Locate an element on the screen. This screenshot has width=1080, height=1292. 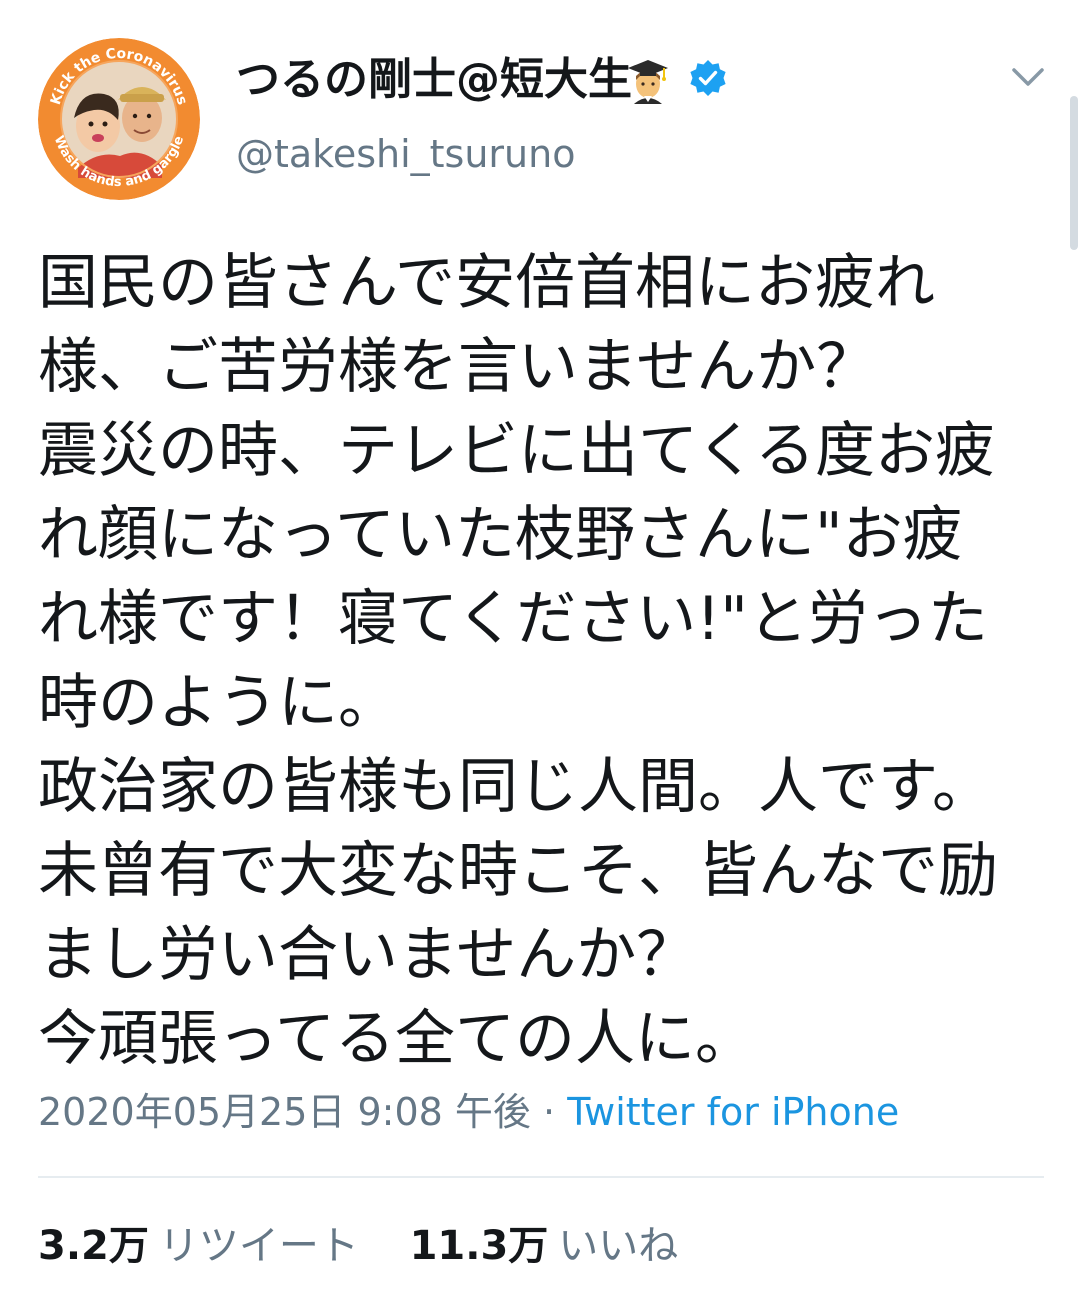
verified-badge-icon is located at coordinates (708, 78).